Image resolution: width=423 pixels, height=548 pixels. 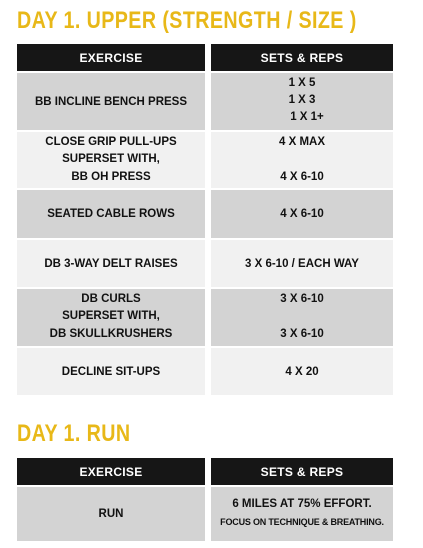 I want to click on table-row-sets: 4 X 20, so click(x=302, y=371).